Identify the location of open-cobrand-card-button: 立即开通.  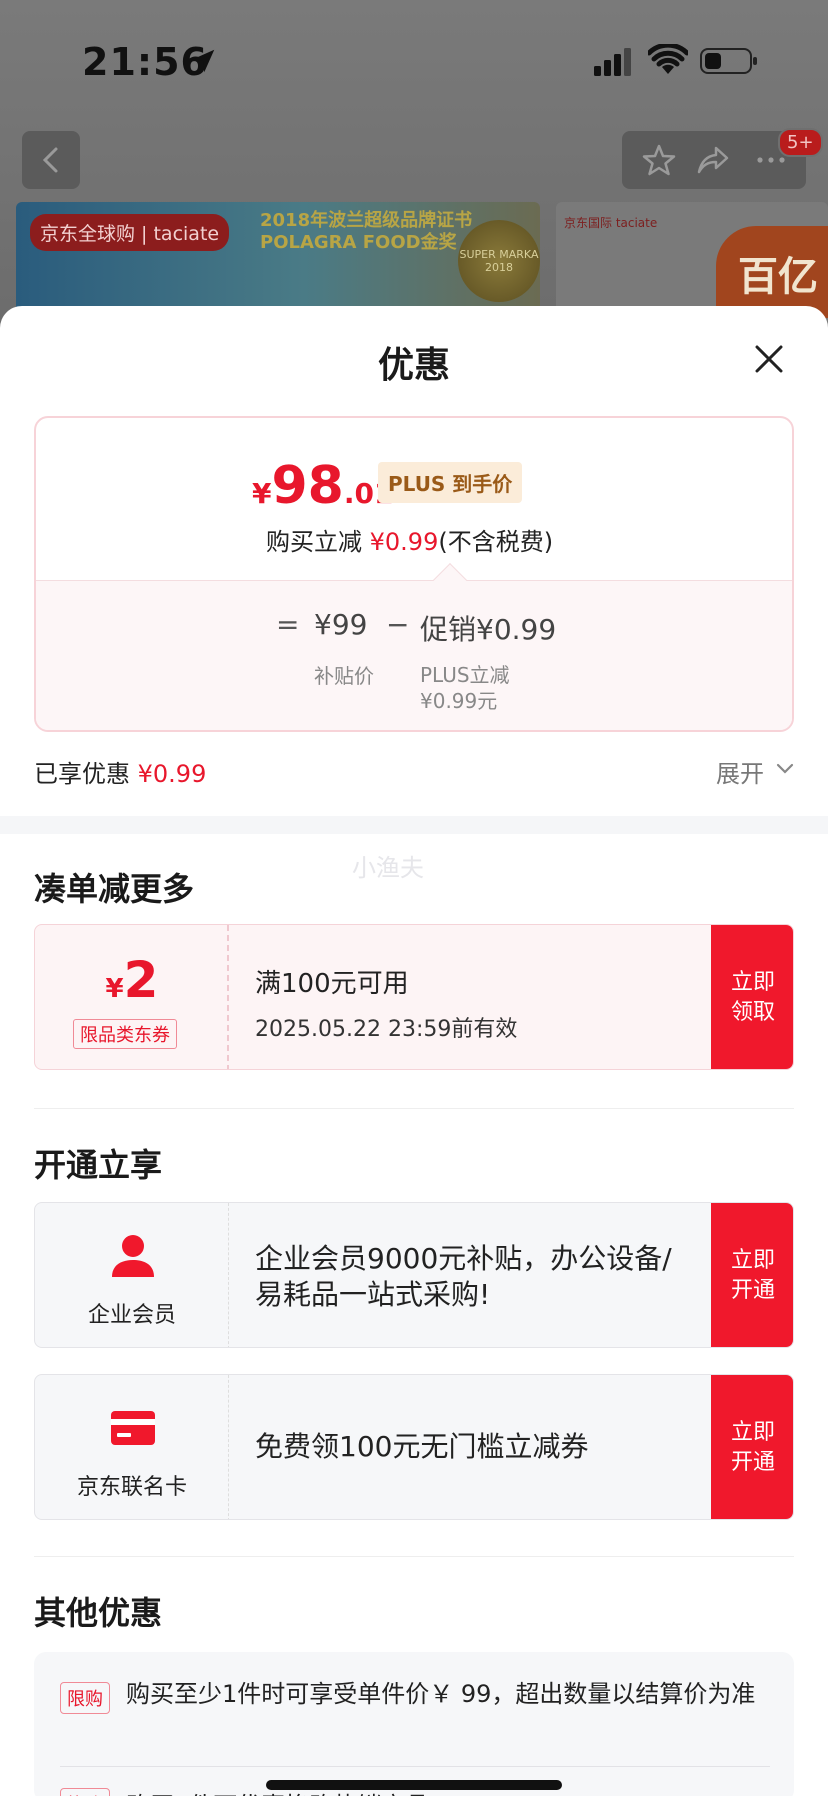
(752, 1447).